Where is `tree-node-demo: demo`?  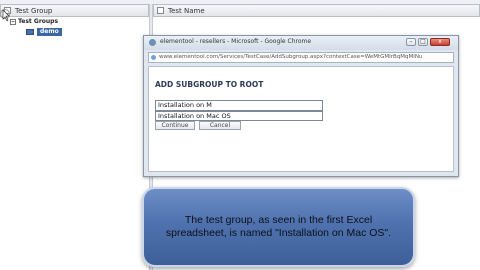
tree-node-demo: demo is located at coordinates (44, 32).